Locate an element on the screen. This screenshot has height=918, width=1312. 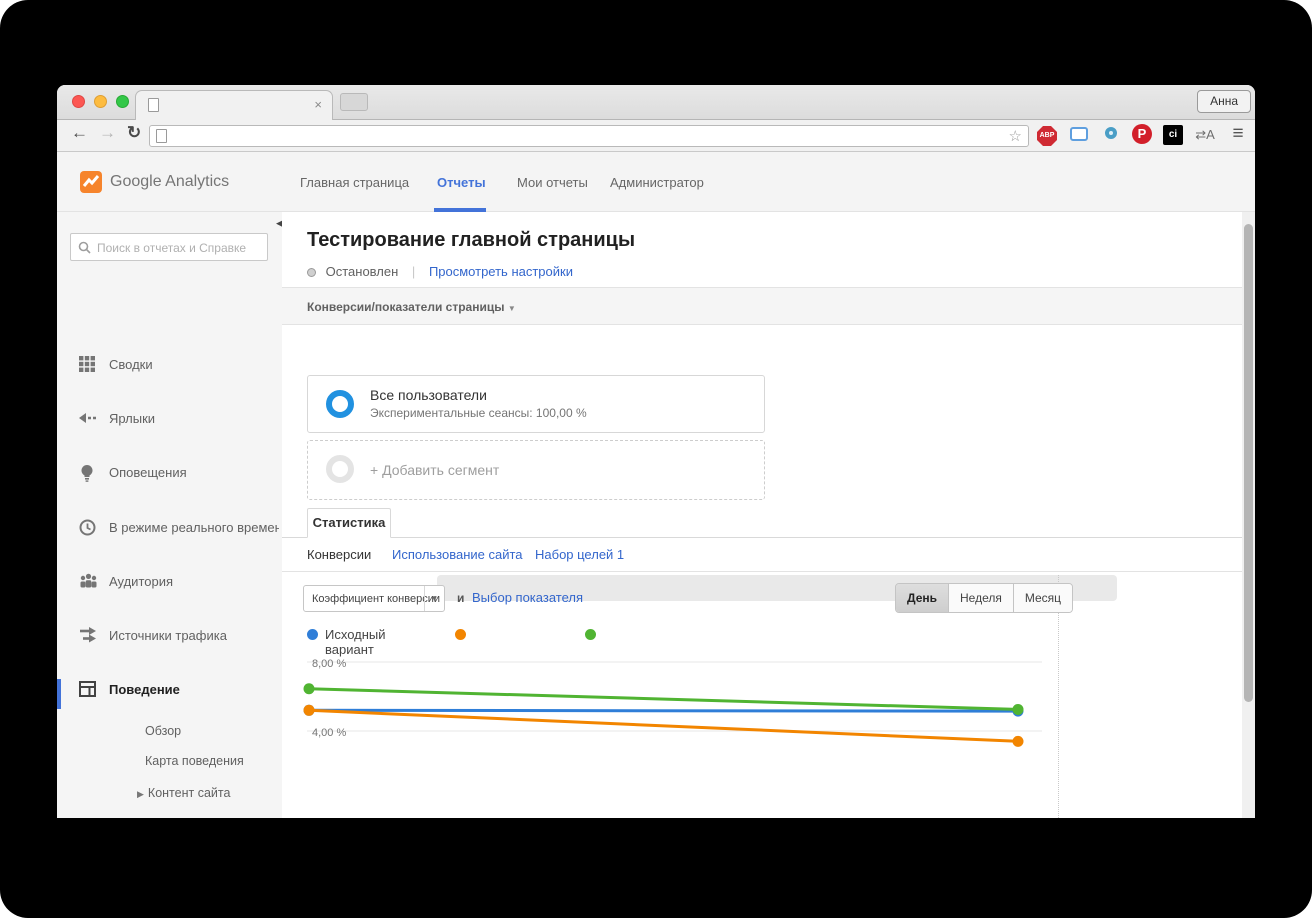
adblock-extension-icon: ABP is located at coordinates (1047, 135).